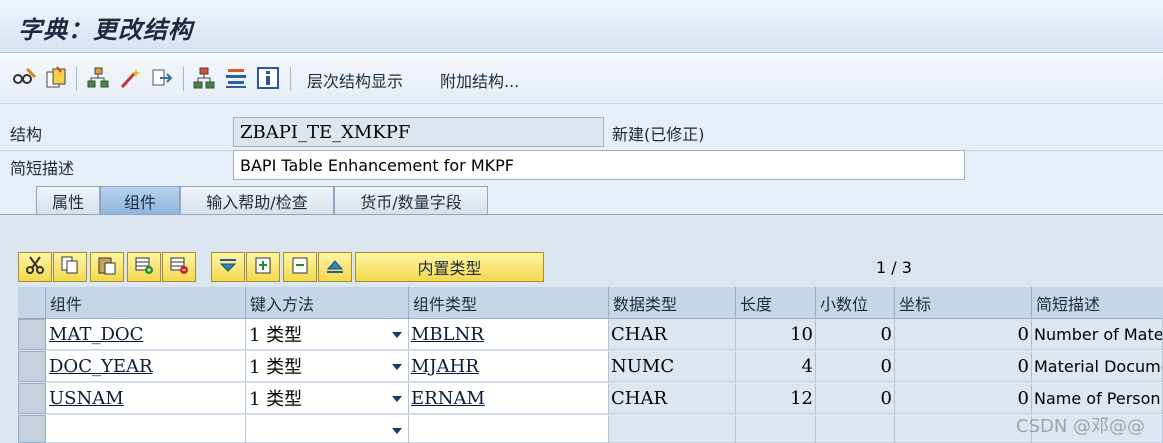  I want to click on decimals-cell, so click(855, 429).